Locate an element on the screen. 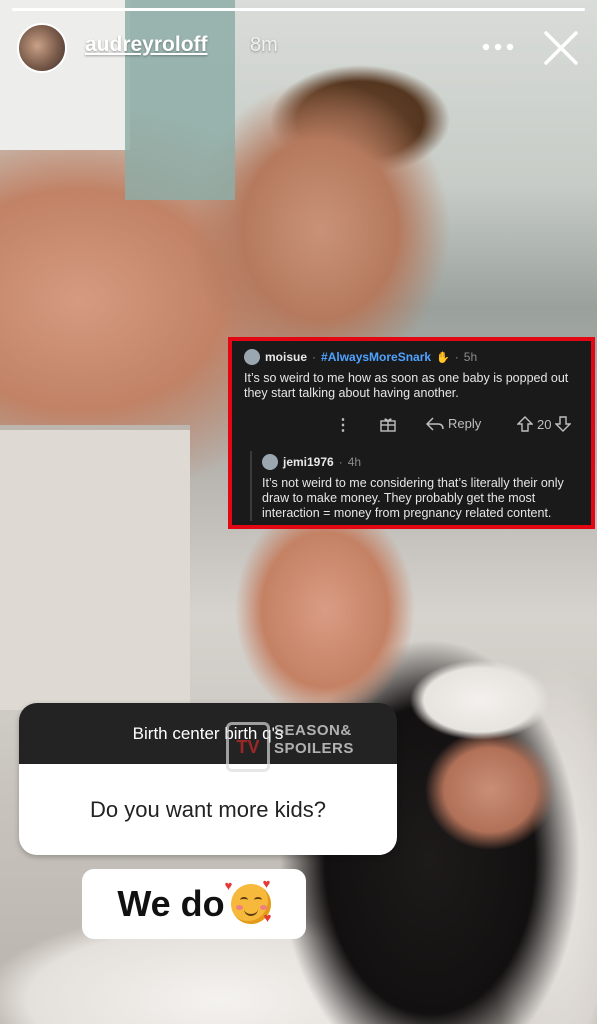 The image size is (597, 1024). comment-header: moisue · #AlwaysMoreSnark ✋ · 5h is located at coordinates (360, 357).